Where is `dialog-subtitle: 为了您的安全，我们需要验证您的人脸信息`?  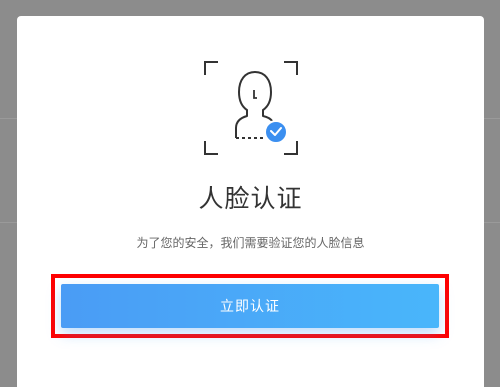 dialog-subtitle: 为了您的安全，我们需要验证您的人脸信息 is located at coordinates (250, 243).